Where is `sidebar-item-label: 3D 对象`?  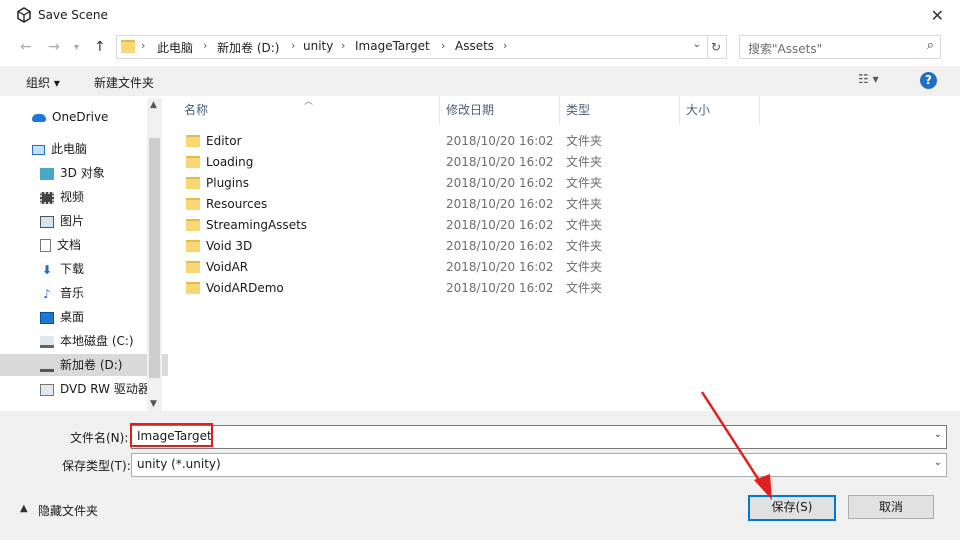
sidebar-item-label: 3D 对象 is located at coordinates (82, 173).